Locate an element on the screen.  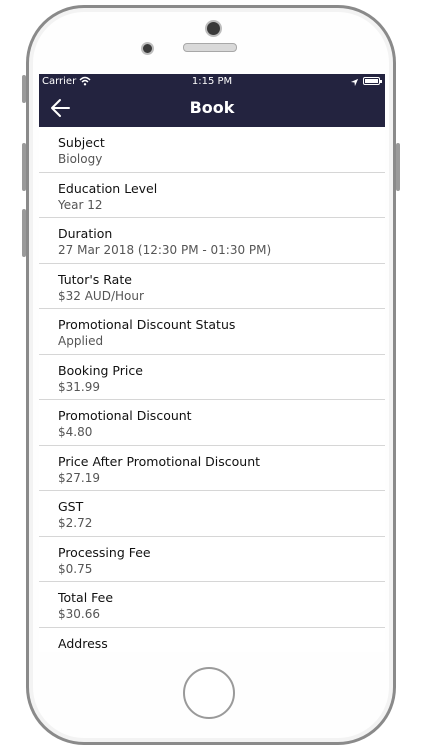
detail-row-address: Address is located at coordinates (212, 640).